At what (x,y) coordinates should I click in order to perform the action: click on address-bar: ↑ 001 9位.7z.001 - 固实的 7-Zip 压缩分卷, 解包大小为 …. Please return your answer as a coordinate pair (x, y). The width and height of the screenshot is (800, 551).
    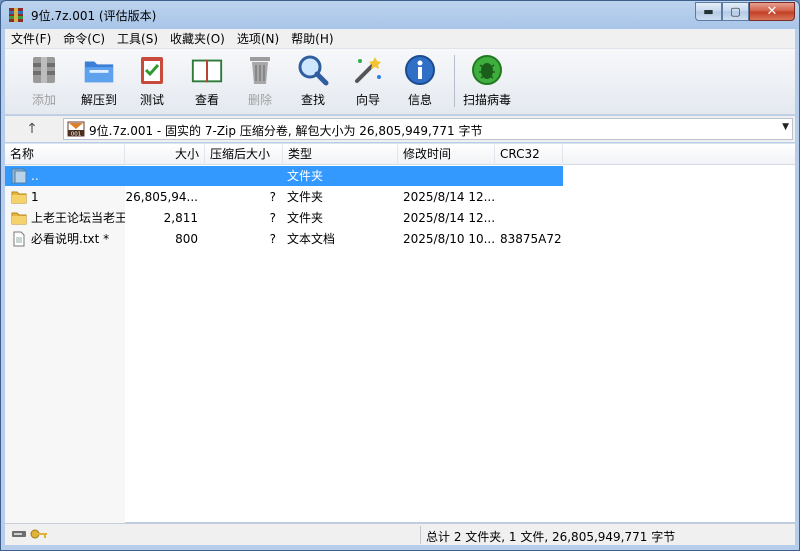
    Looking at the image, I should click on (400, 129).